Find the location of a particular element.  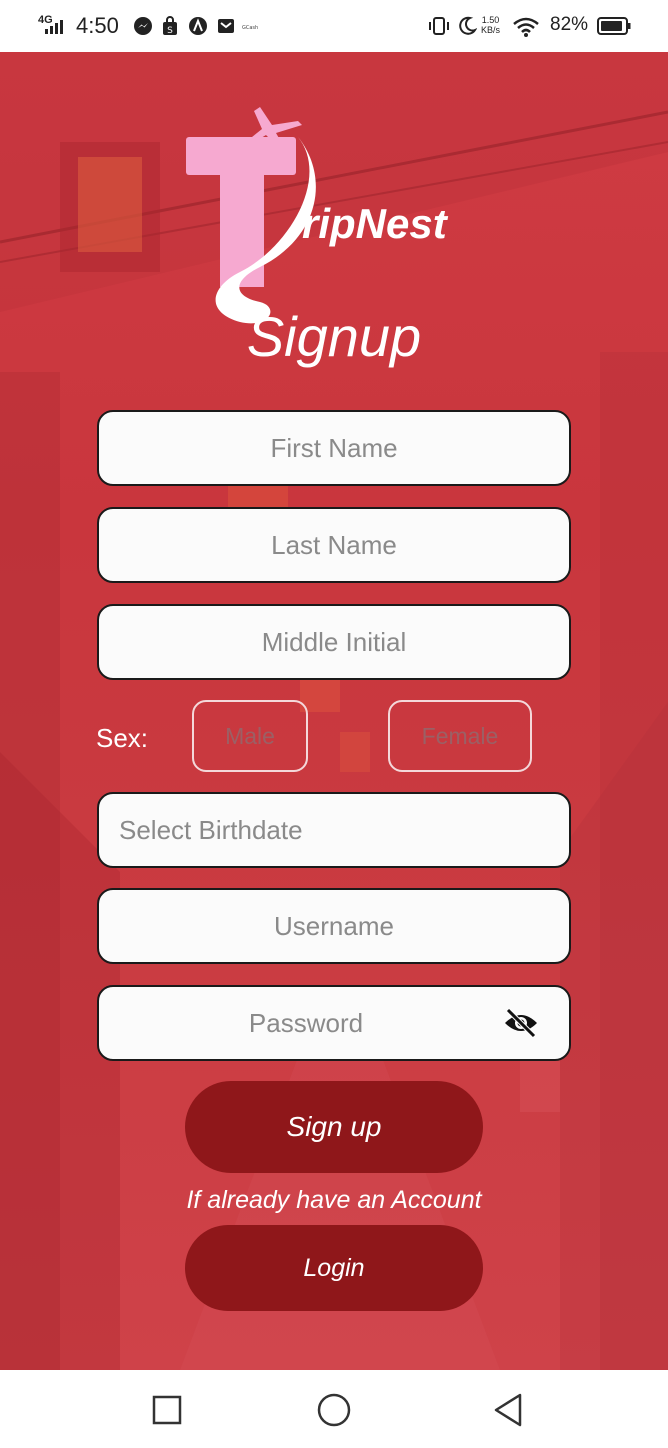

login-helper-text: If already have an Account is located at coordinates (334, 1200).